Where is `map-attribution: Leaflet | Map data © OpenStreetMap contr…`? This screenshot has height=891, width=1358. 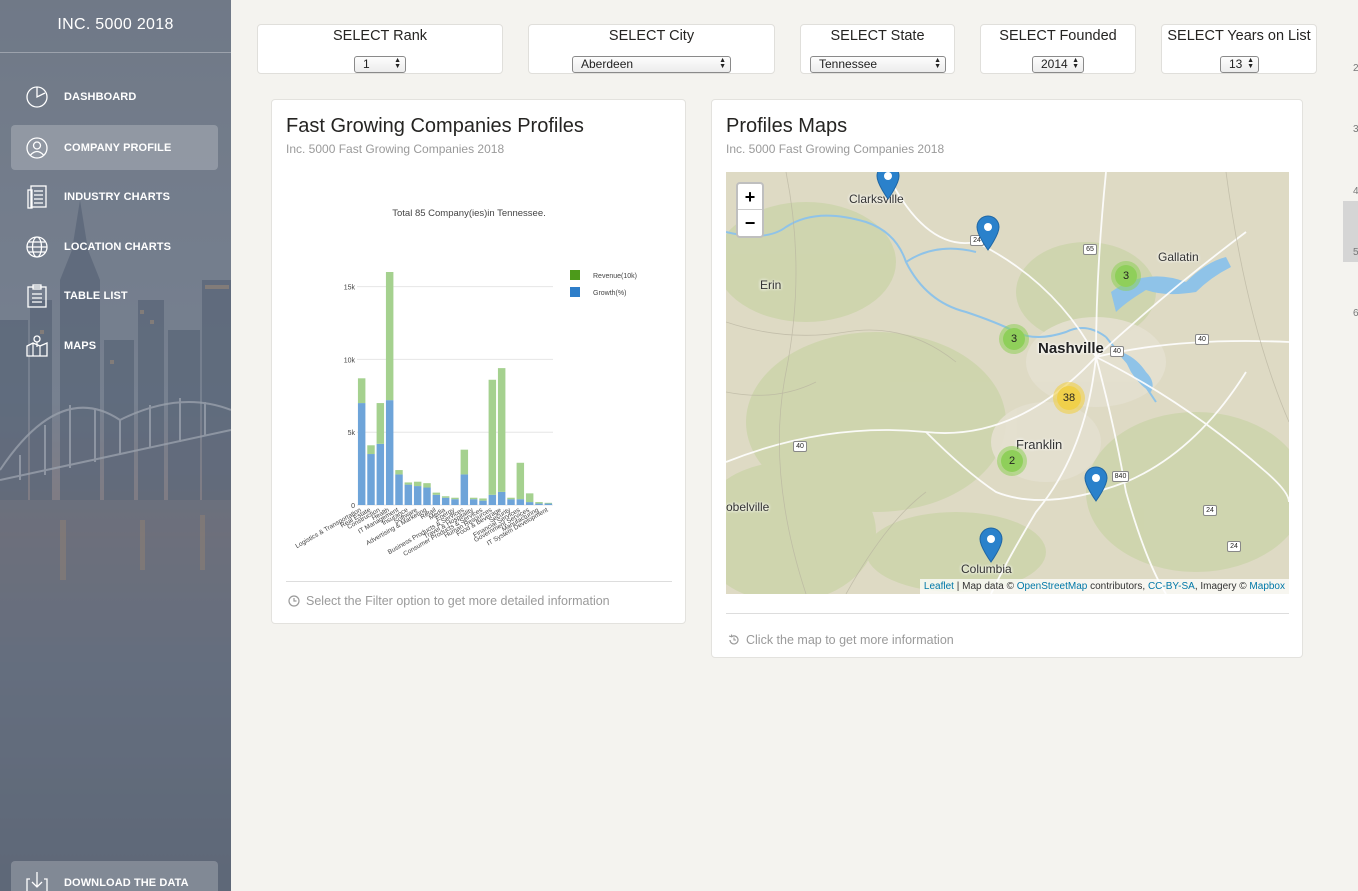 map-attribution: Leaflet | Map data © OpenStreetMap contr… is located at coordinates (1104, 586).